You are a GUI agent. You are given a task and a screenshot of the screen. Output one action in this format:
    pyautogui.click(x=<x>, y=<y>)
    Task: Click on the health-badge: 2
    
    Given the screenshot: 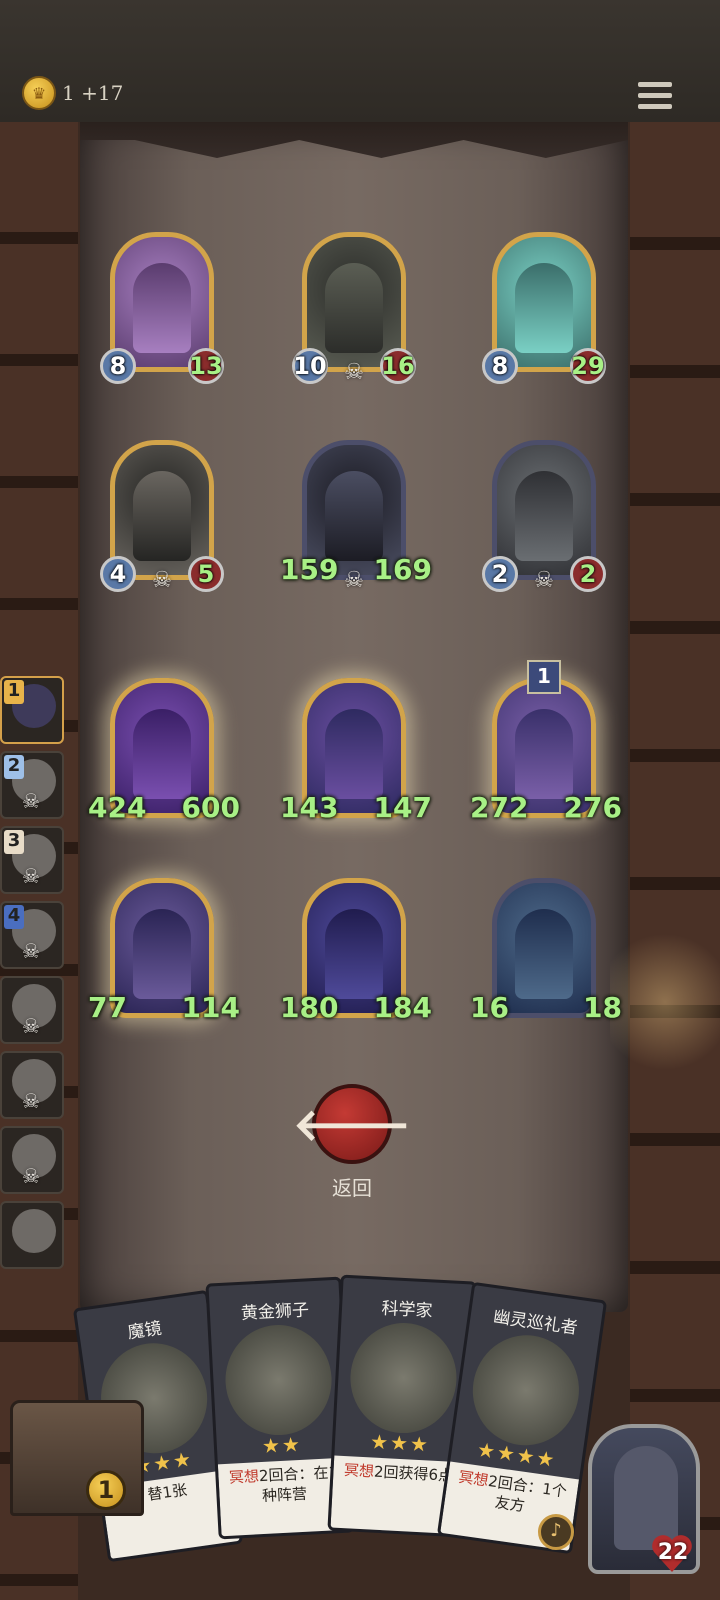 What is the action you would take?
    pyautogui.click(x=588, y=574)
    